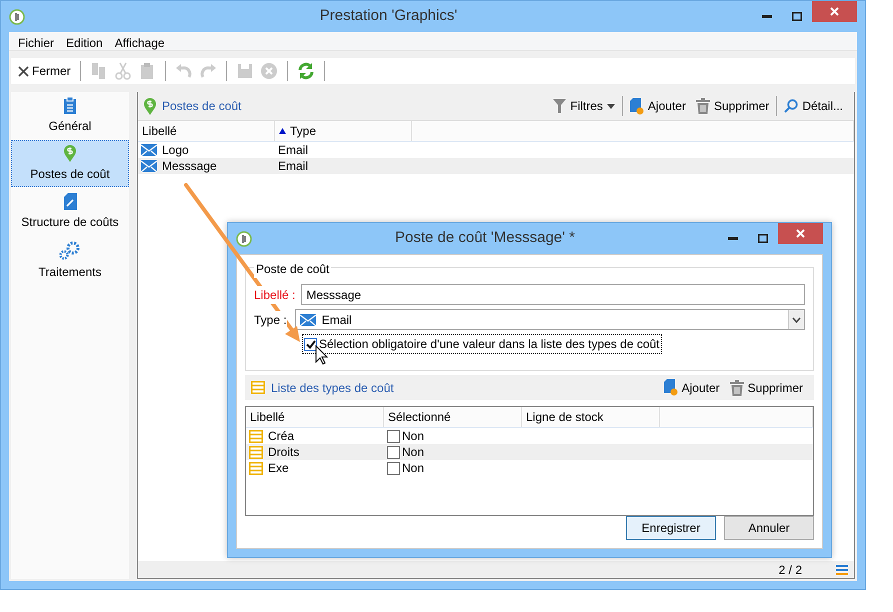 Image resolution: width=893 pixels, height=612 pixels. Describe the element at coordinates (282, 131) in the screenshot. I see `sort-ascending-icon` at that location.